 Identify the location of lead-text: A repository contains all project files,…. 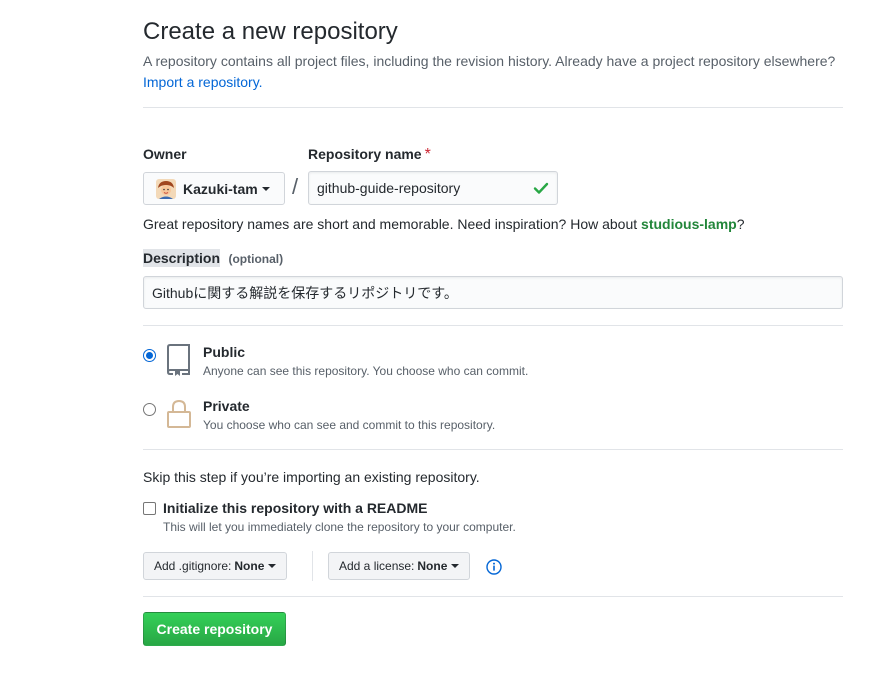
(489, 61).